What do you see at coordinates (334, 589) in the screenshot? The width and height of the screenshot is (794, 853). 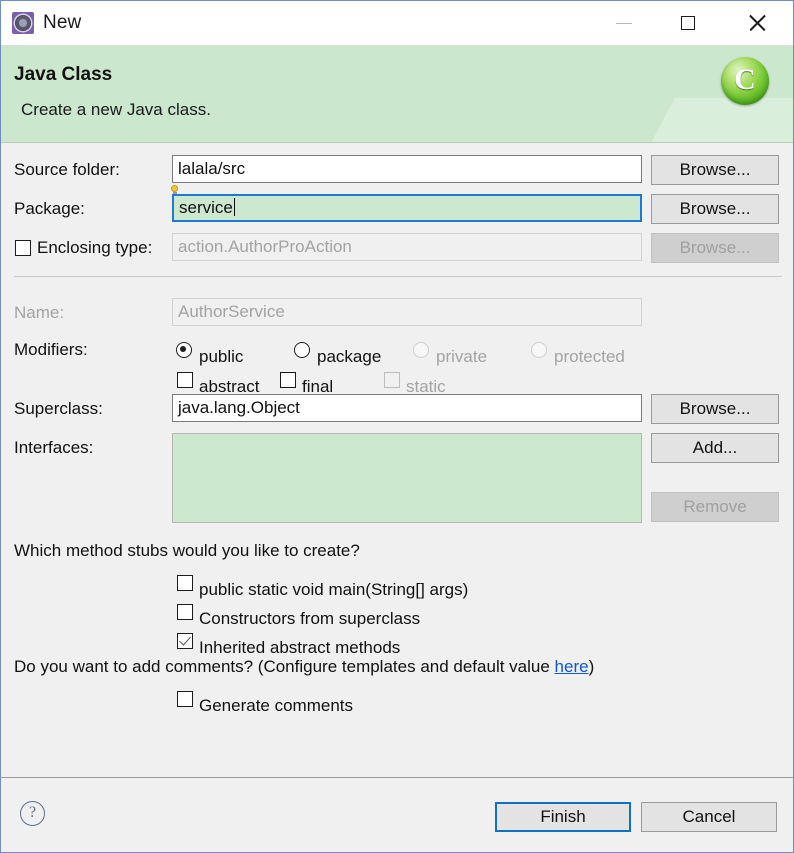 I see `stub-label-main: public static void main(String[] args)` at bounding box center [334, 589].